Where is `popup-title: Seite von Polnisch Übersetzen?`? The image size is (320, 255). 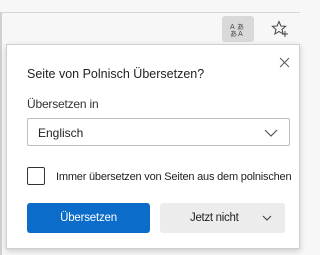
popup-title: Seite von Polnisch Übersetzen? is located at coordinates (116, 74).